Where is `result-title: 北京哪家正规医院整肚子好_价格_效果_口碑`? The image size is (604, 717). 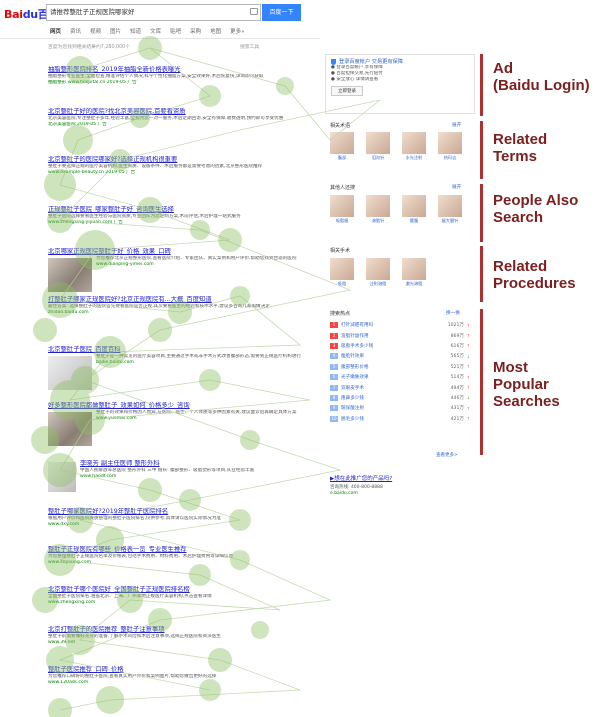 result-title: 北京哪家正规医院整肚子好_价格_效果_口碑 is located at coordinates (183, 252).